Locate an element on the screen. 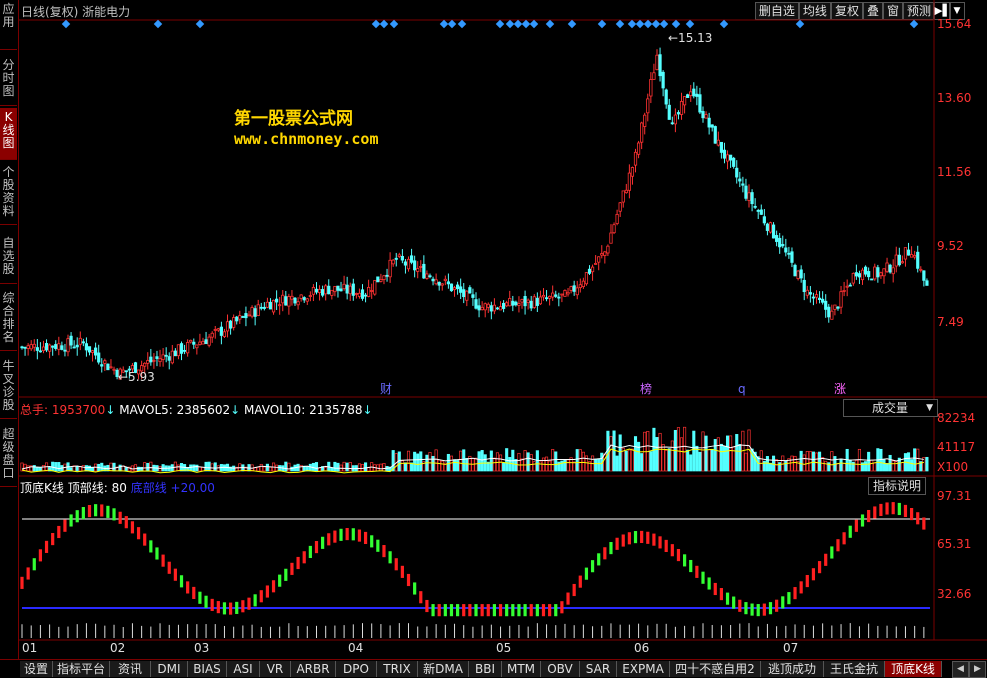 The height and width of the screenshot is (678, 987). tab-8: DPO is located at coordinates (356, 669).